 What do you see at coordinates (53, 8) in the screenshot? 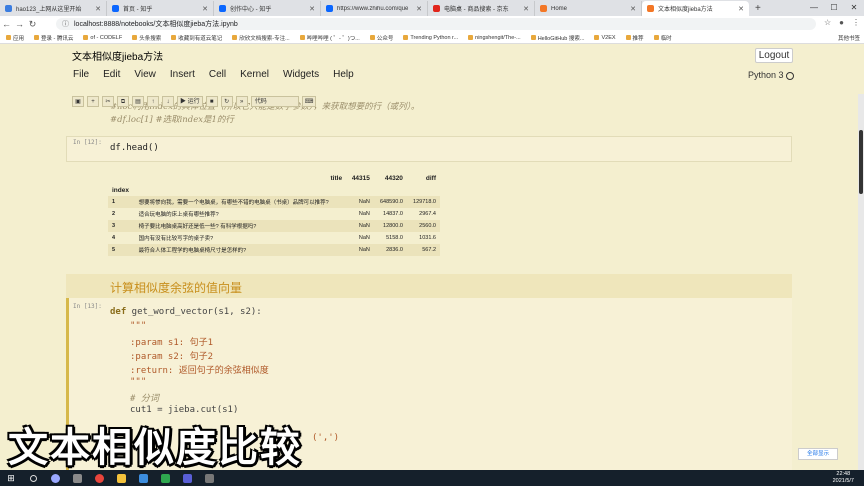
I see `browser-tab: hao123_上网从这里开始 ✕` at bounding box center [53, 8].